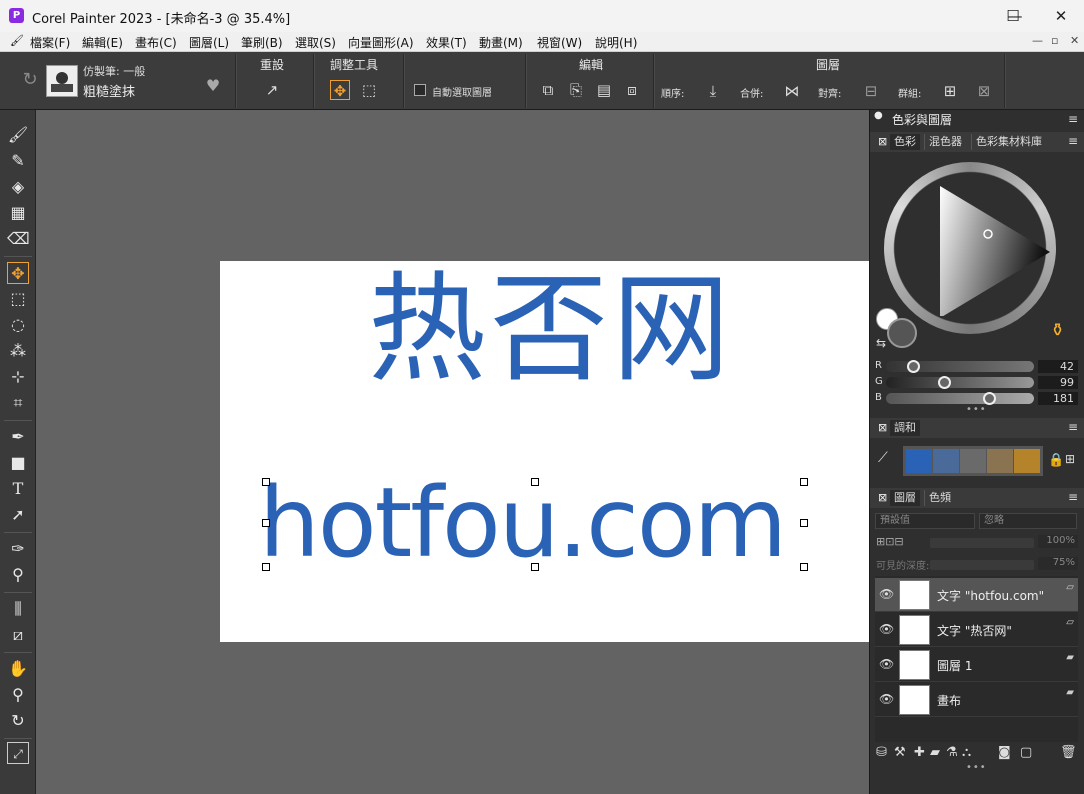 This screenshot has width=1084, height=794. I want to click on paint-bucket-icon: ◈, so click(18, 187).